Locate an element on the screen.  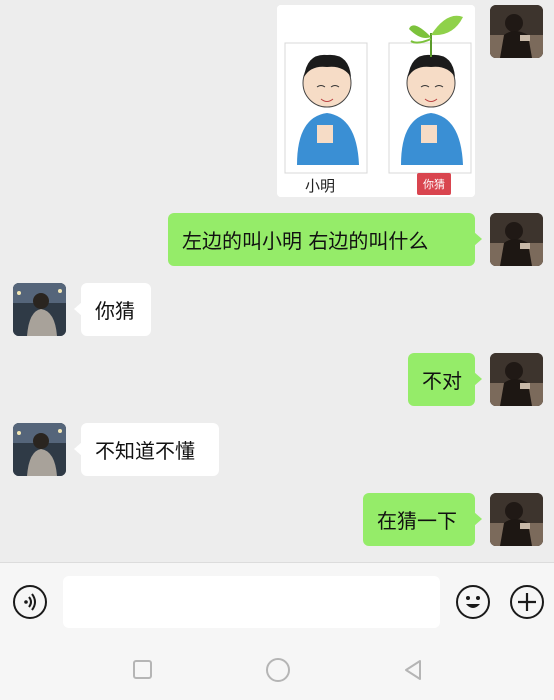
voice-button is located at coordinates (30, 602).